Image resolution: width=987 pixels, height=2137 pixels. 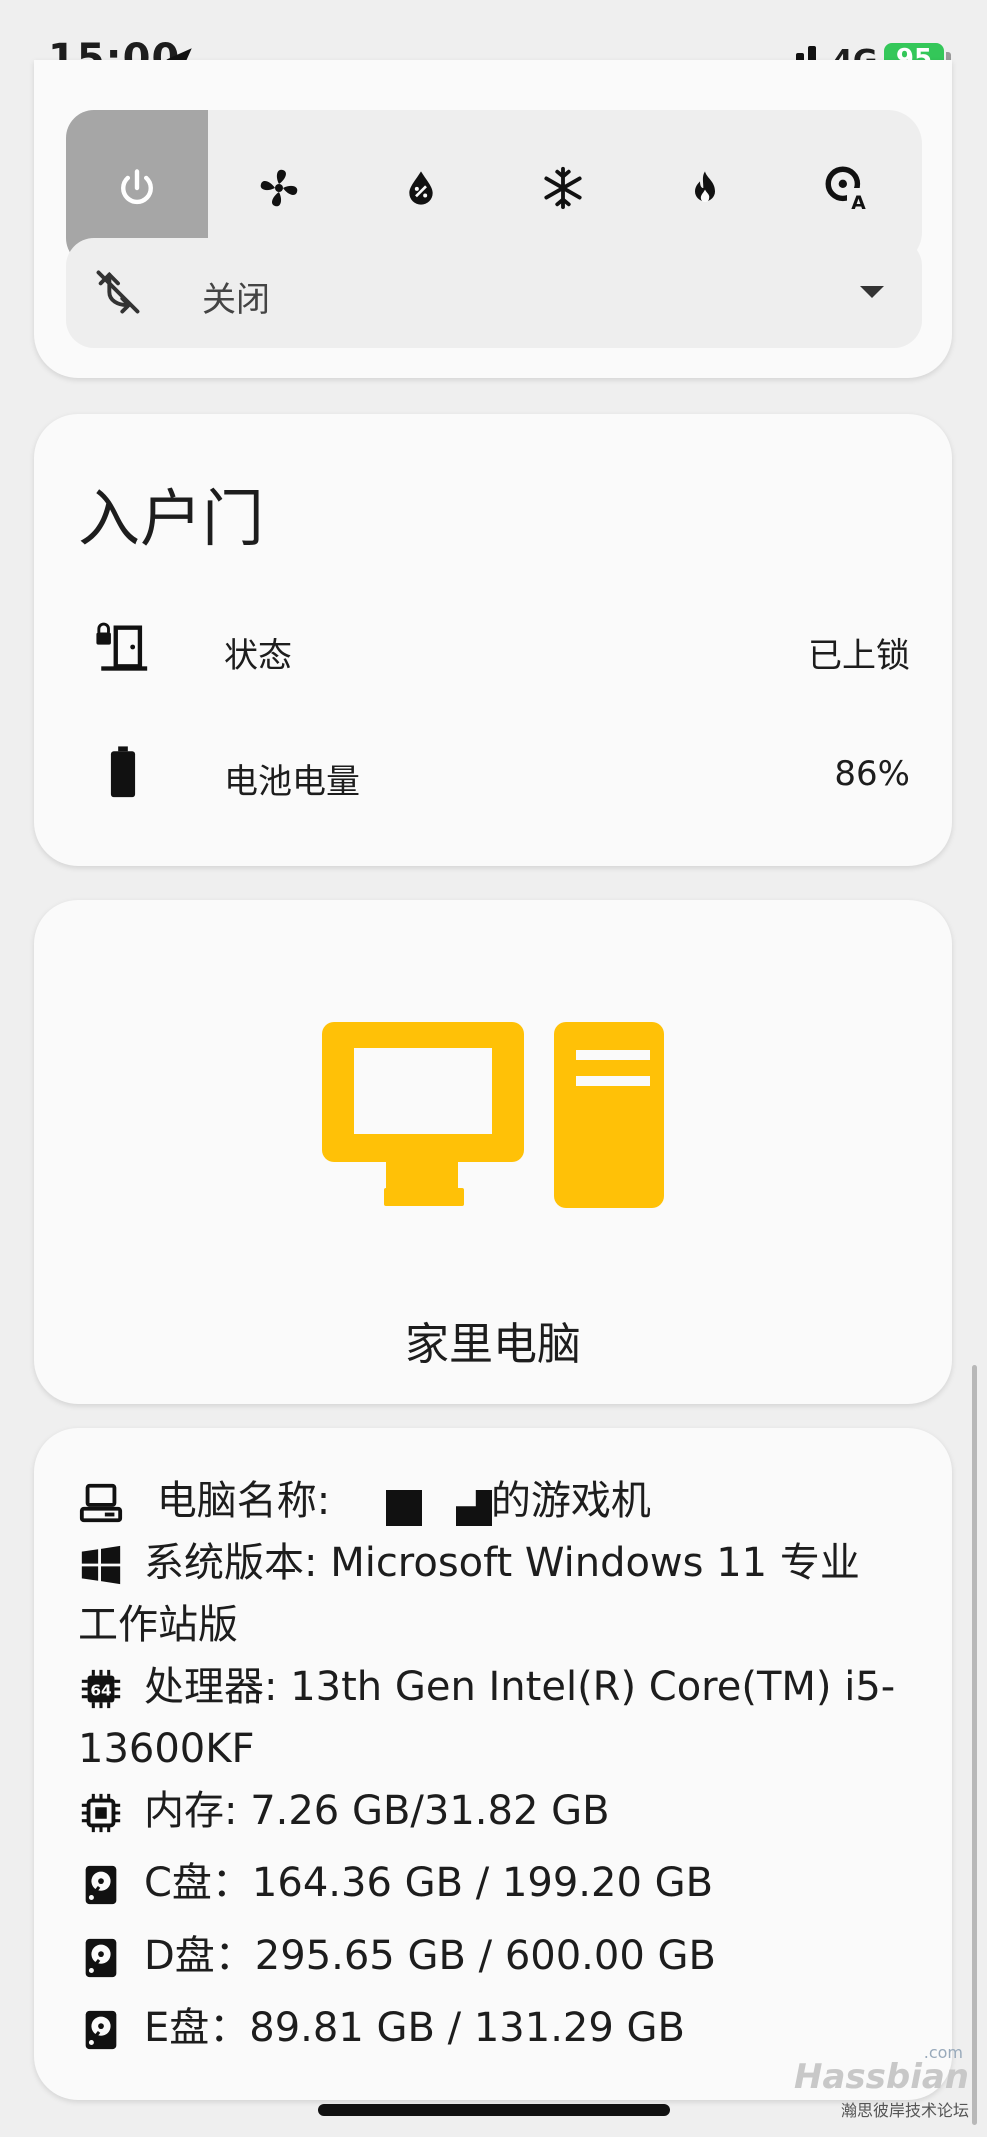 I want to click on svg-text: 64, so click(x=100, y=1691).